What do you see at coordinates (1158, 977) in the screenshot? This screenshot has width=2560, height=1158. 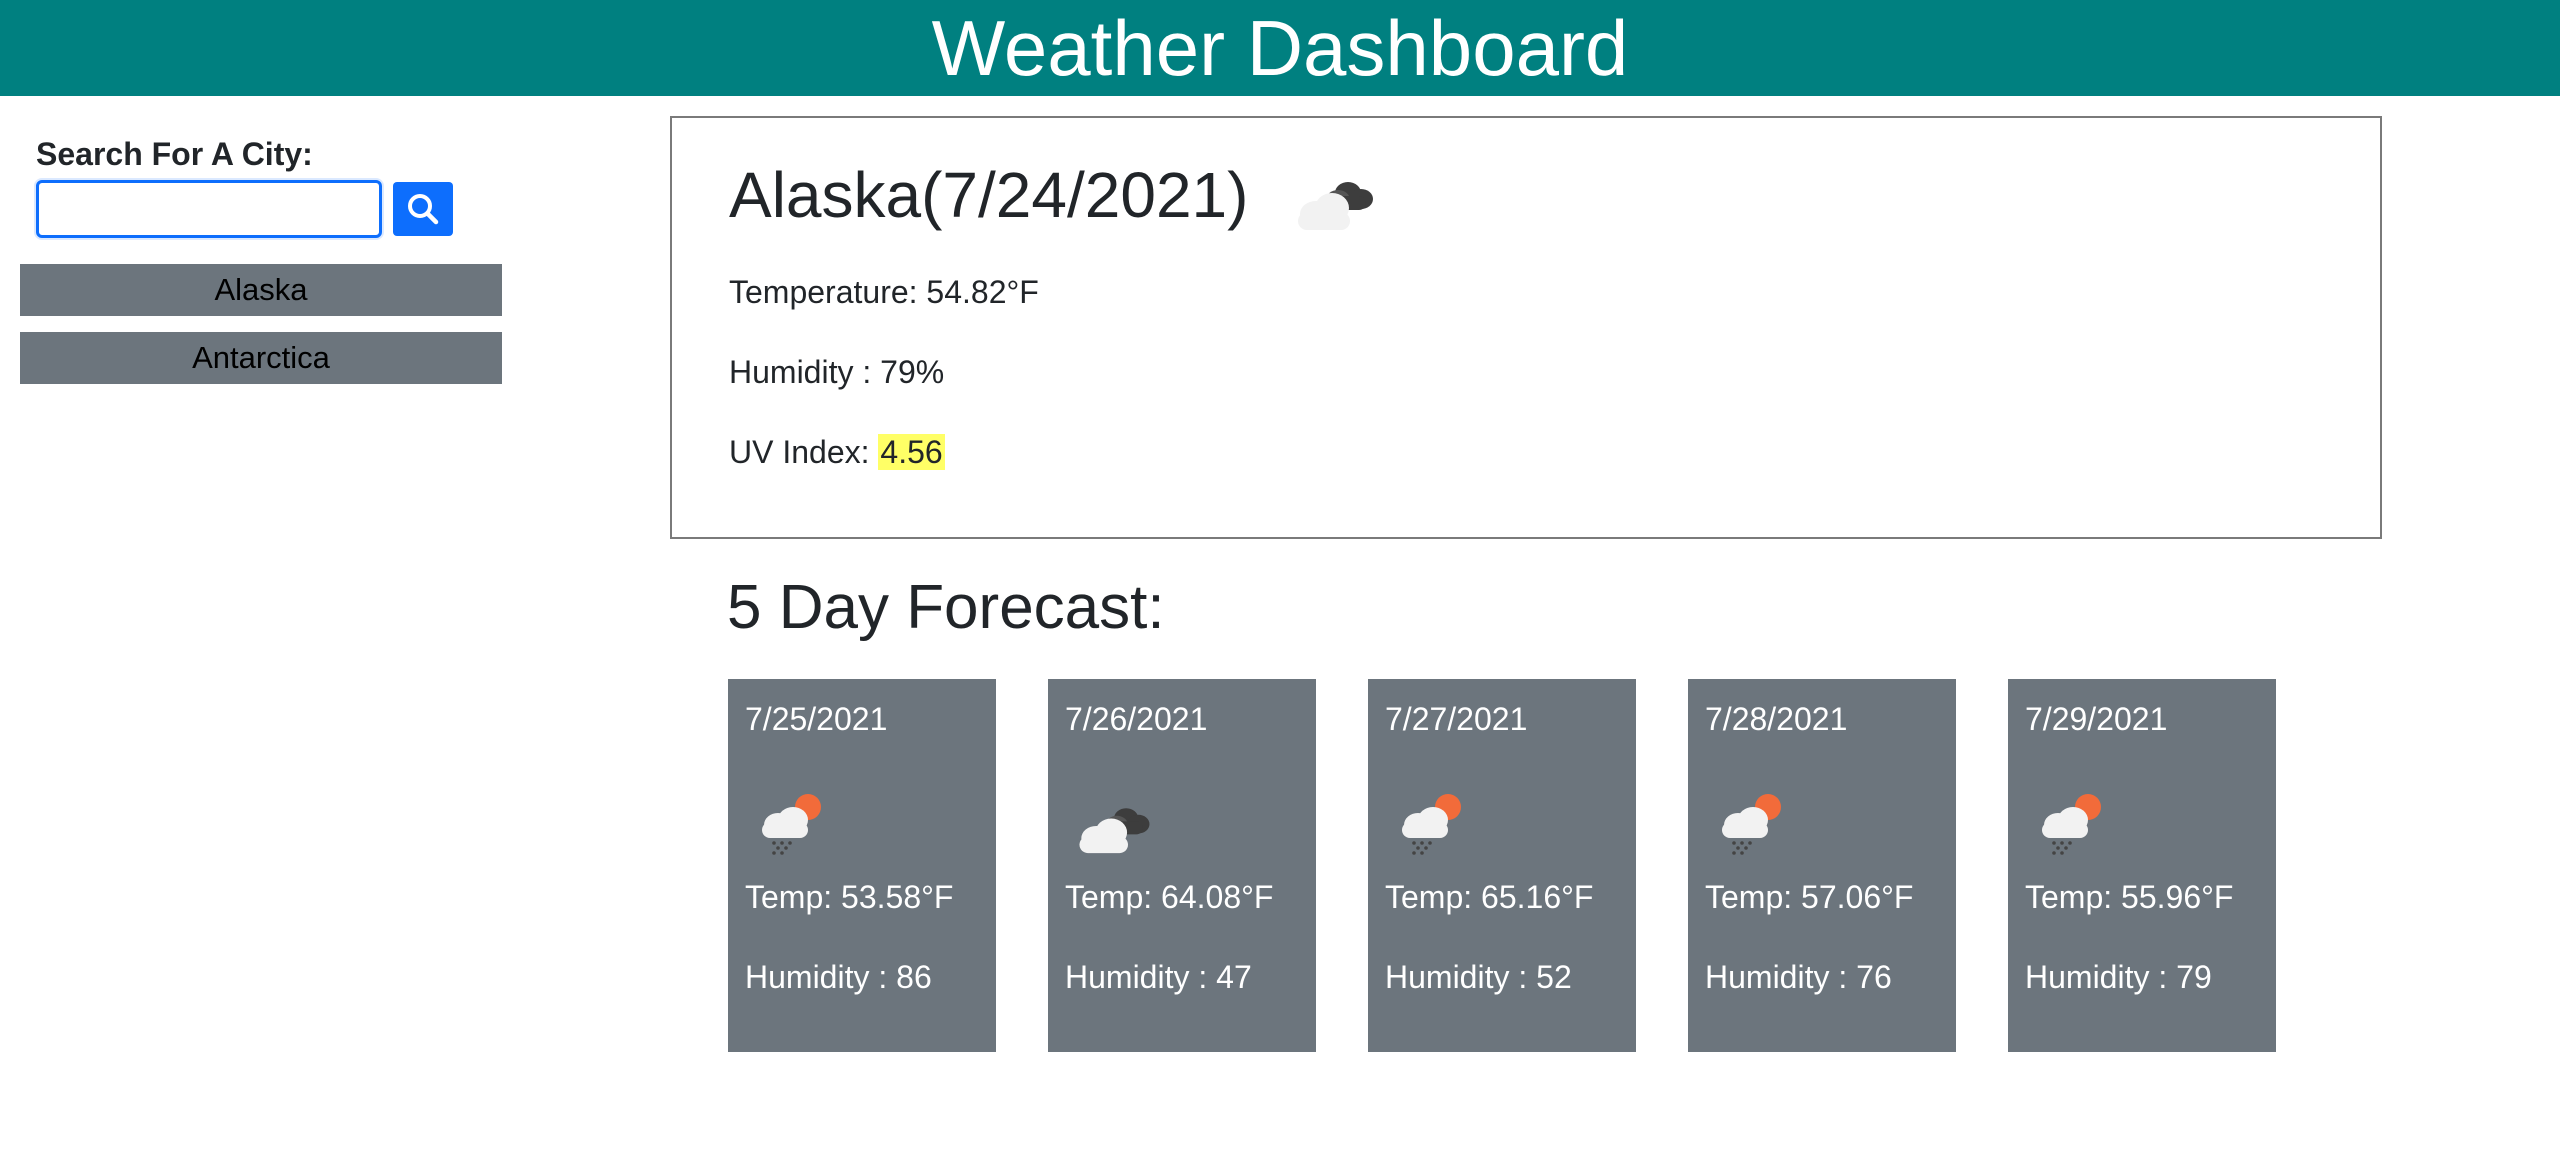 I see `forecast-humidity: Humidity : 47` at bounding box center [1158, 977].